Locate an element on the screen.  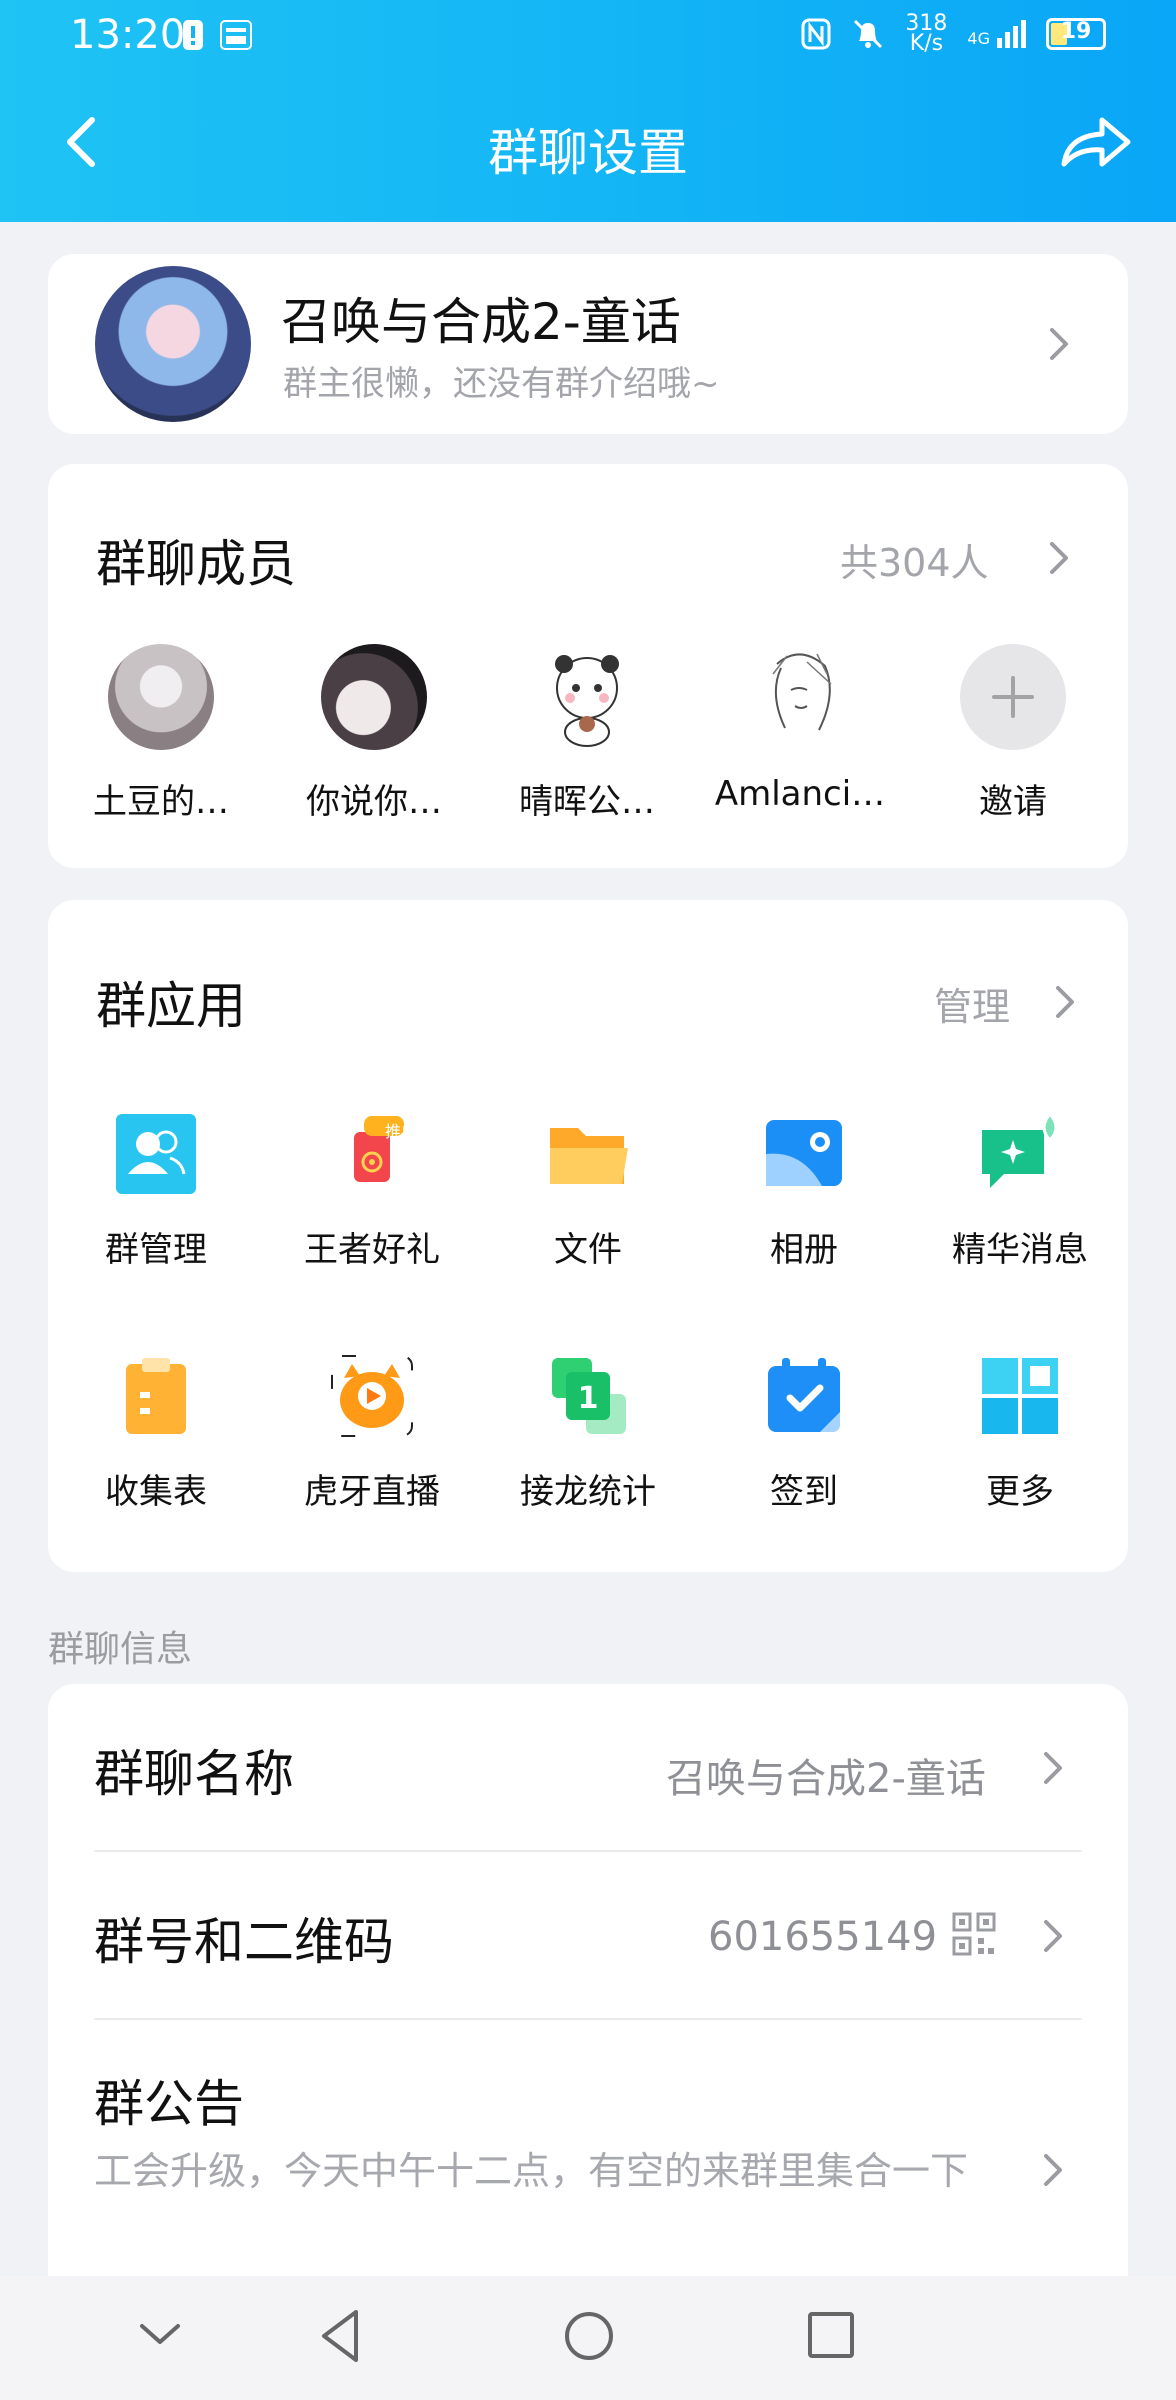
app-gift: 推广 王者好礼 is located at coordinates (372, 1191).